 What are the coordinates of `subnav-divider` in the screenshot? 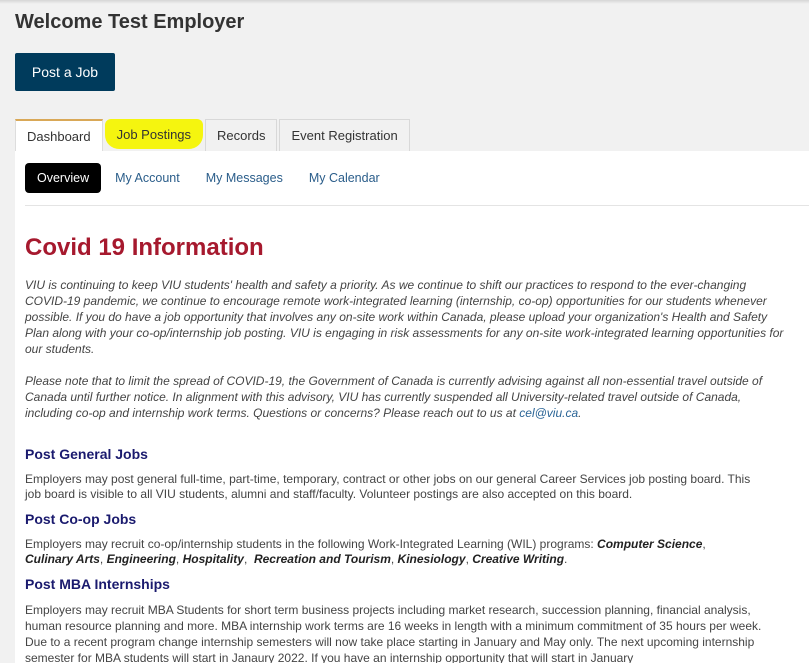 It's located at (417, 205).